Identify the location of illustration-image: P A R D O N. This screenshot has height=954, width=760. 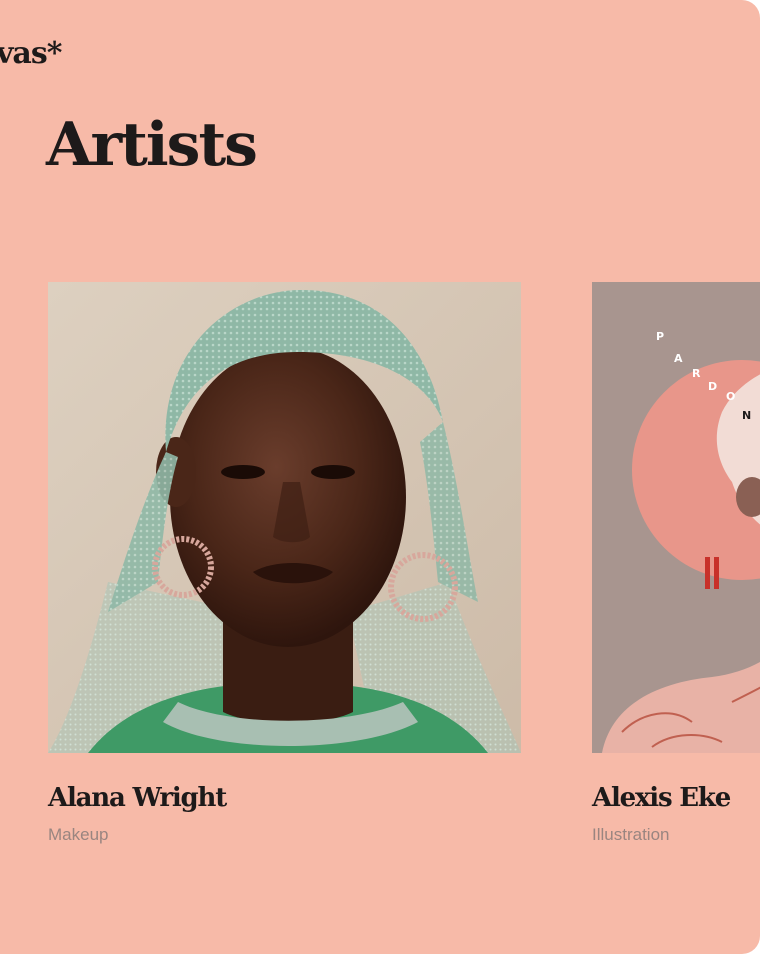
(676, 517).